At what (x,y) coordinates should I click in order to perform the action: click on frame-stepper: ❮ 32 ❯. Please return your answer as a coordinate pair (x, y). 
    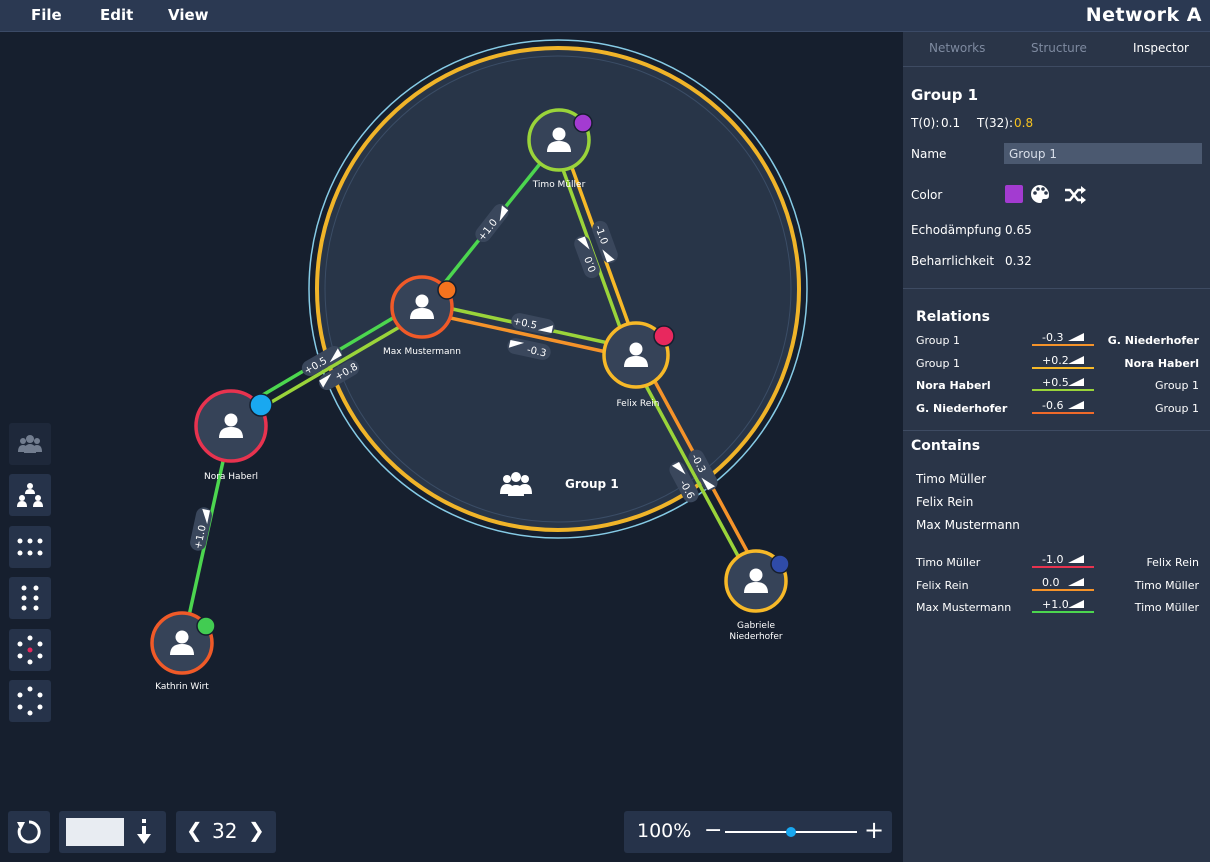
    Looking at the image, I should click on (226, 832).